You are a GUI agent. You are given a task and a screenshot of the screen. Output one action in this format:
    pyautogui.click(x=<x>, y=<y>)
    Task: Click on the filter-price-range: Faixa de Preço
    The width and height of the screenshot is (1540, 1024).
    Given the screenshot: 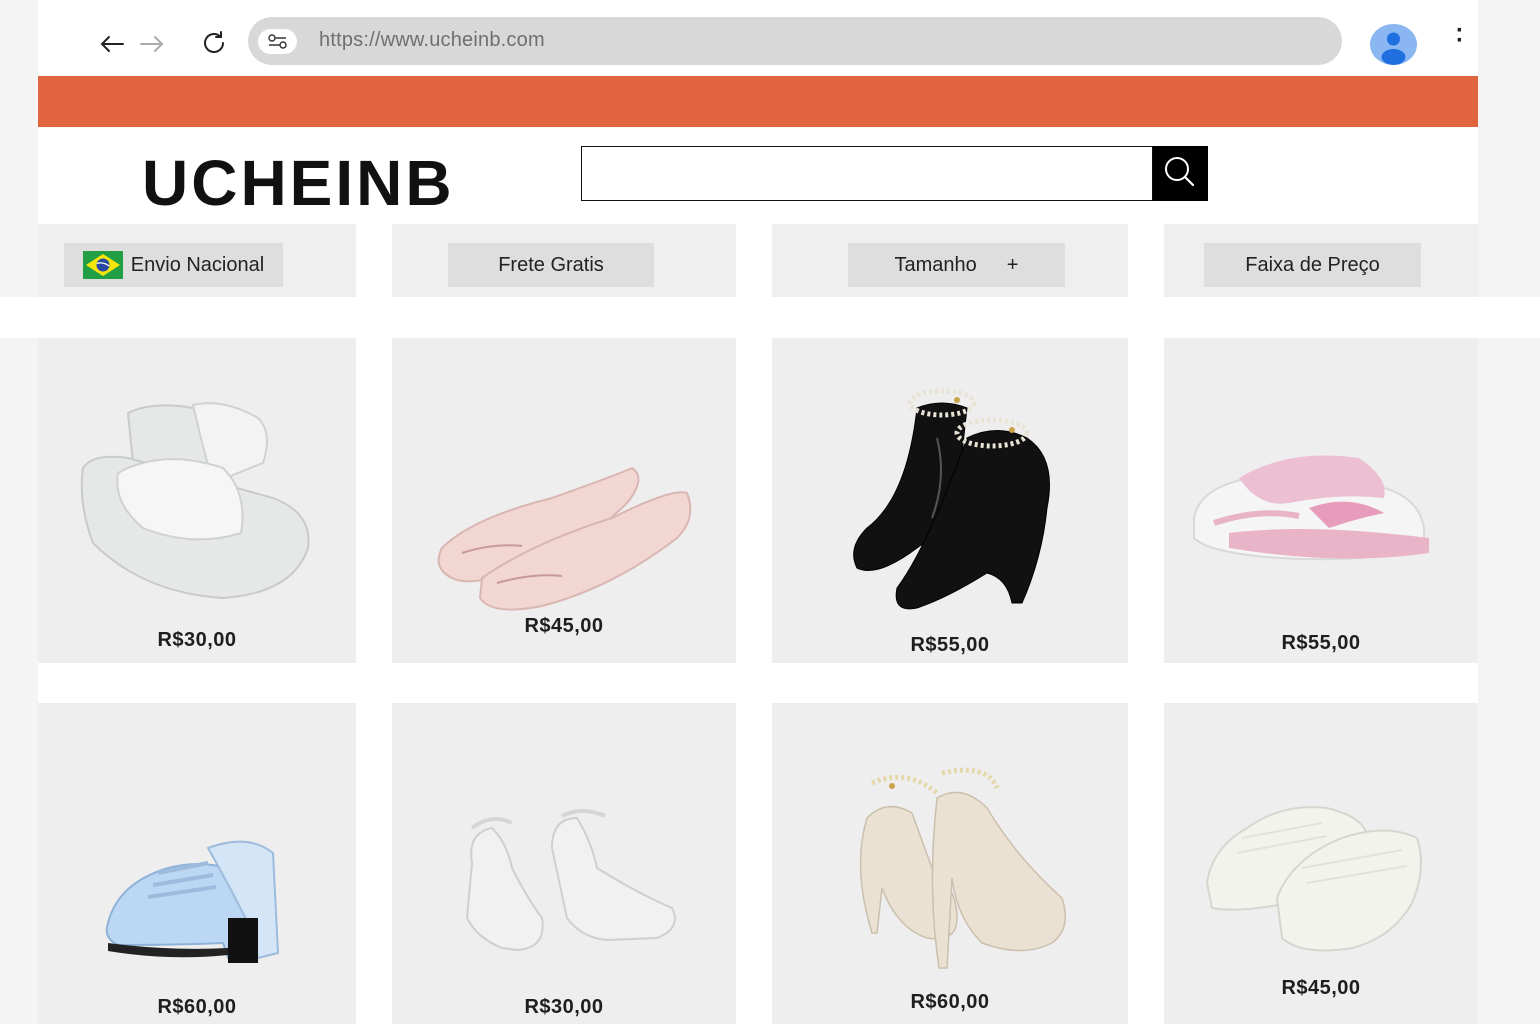 What is the action you would take?
    pyautogui.click(x=1312, y=265)
    